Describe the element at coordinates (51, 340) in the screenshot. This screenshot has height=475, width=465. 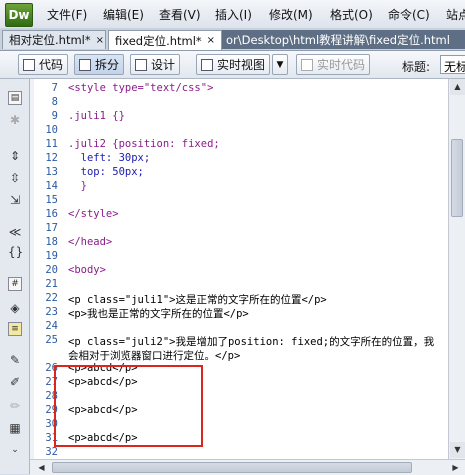
I see `line-number: 25` at that location.